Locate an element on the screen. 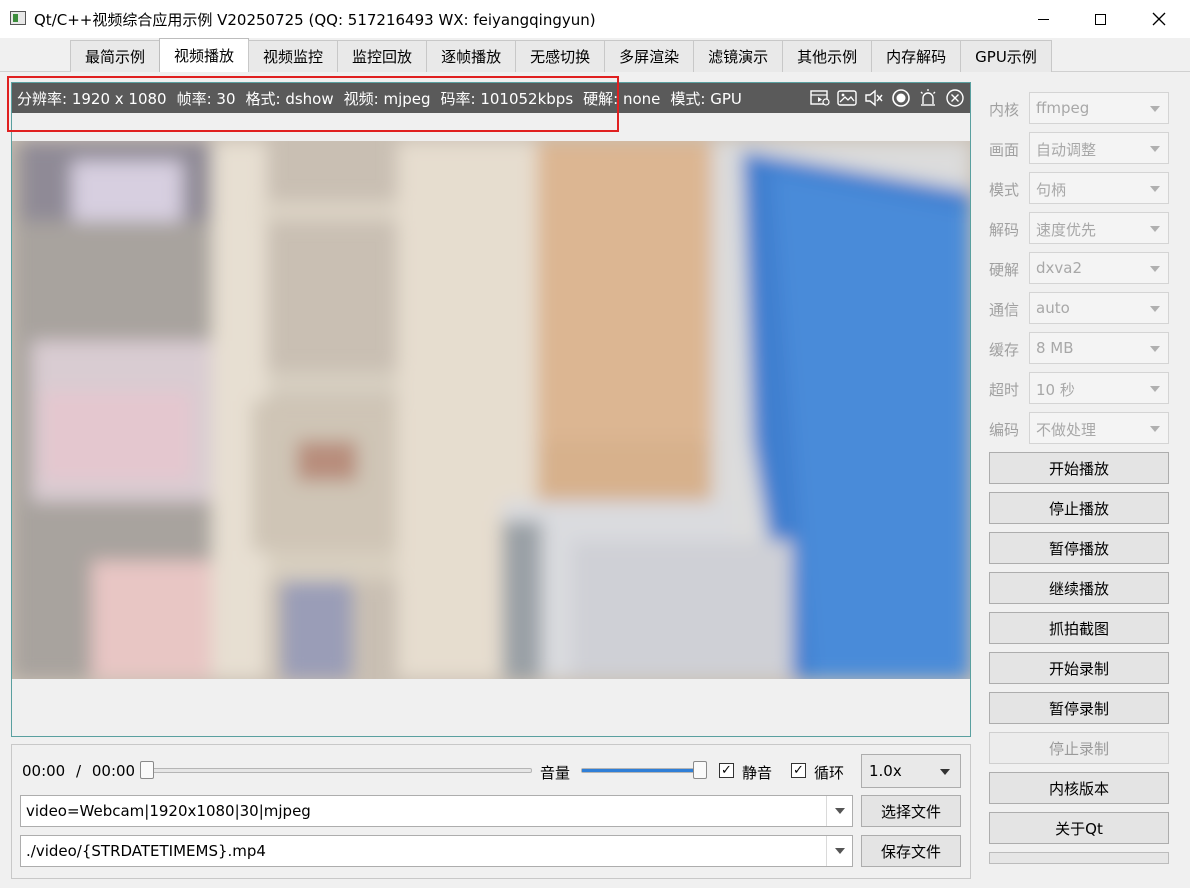 This screenshot has height=888, width=1190. snapshot-button: 抓拍截图 is located at coordinates (1079, 628).